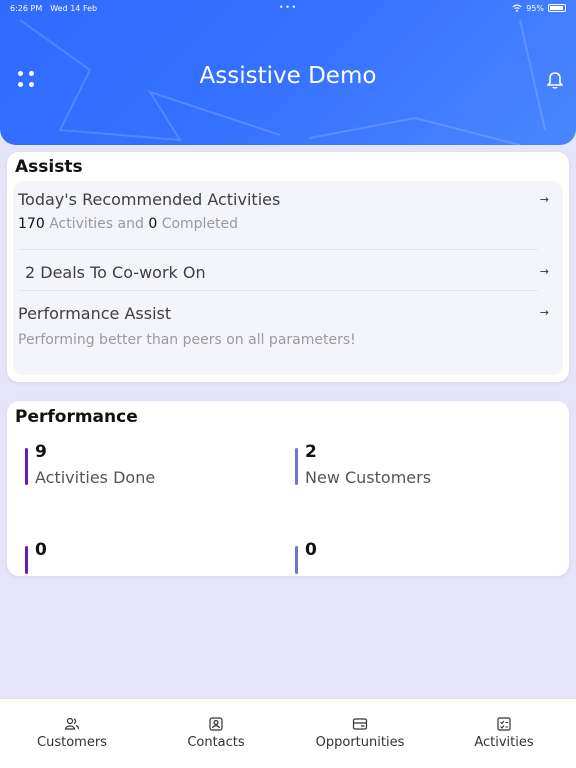 The width and height of the screenshot is (576, 768). Describe the element at coordinates (555, 80) in the screenshot. I see `bell-icon` at that location.